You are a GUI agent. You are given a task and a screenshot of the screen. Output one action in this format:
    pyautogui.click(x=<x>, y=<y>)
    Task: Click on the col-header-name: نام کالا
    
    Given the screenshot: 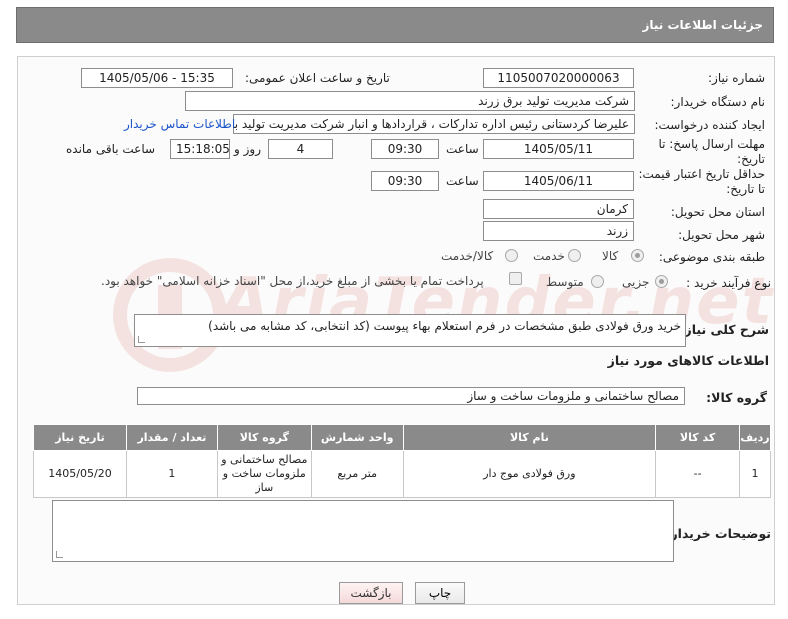 What is the action you would take?
    pyautogui.click(x=529, y=437)
    